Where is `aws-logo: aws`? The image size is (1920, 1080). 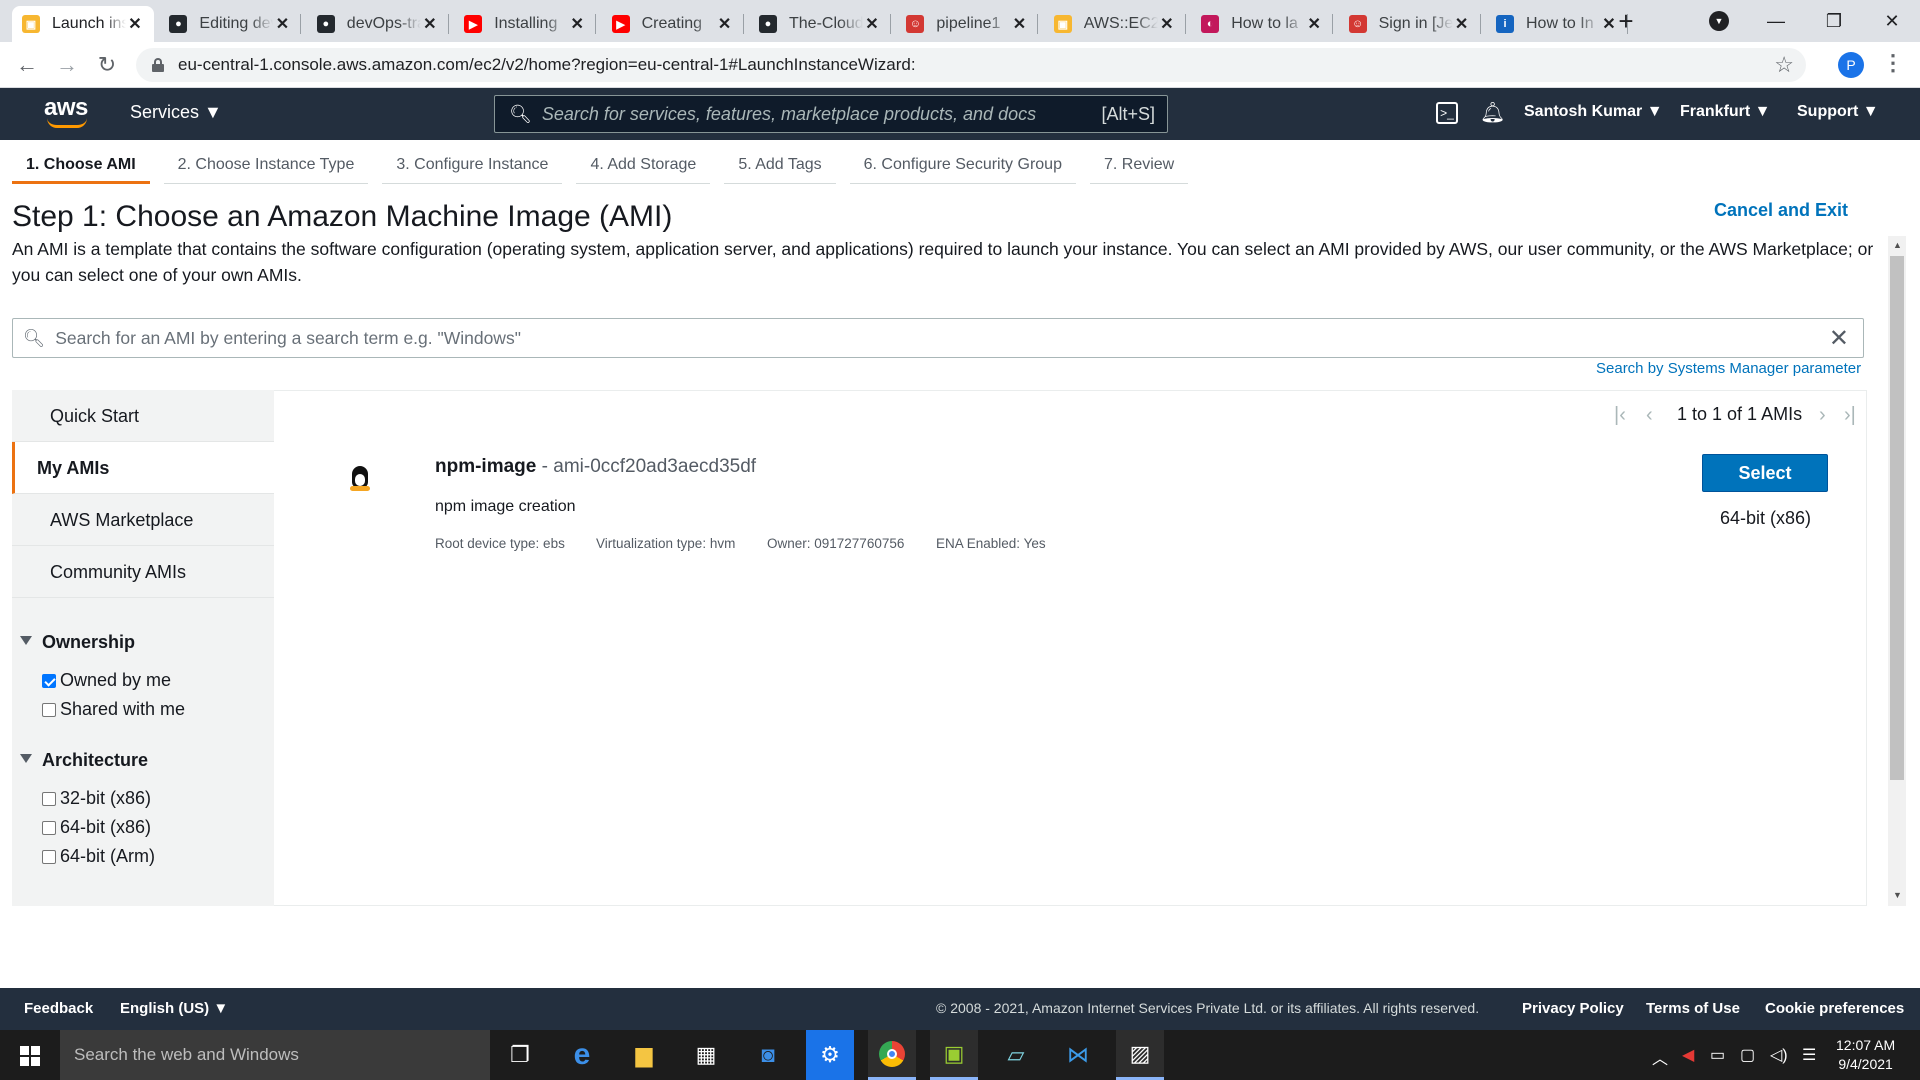 aws-logo: aws is located at coordinates (67, 114).